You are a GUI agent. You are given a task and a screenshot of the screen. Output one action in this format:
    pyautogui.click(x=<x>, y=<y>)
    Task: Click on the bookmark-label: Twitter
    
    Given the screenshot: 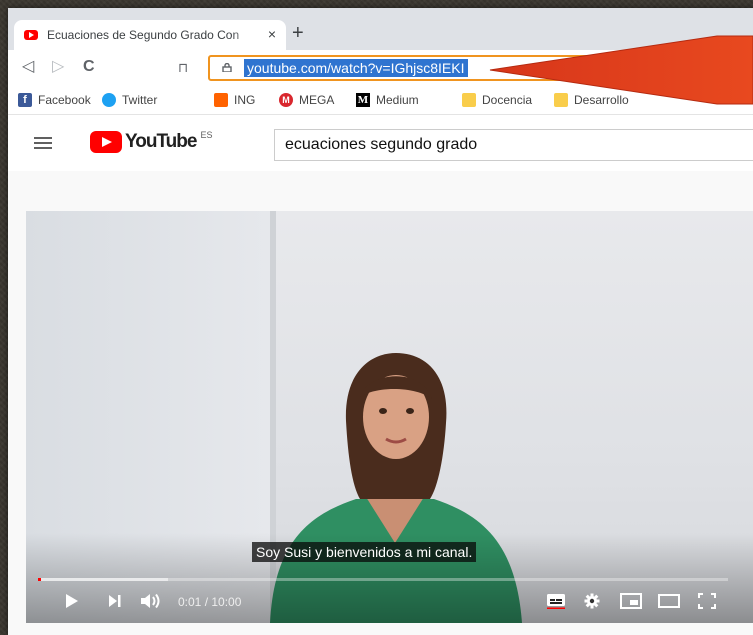 What is the action you would take?
    pyautogui.click(x=140, y=100)
    